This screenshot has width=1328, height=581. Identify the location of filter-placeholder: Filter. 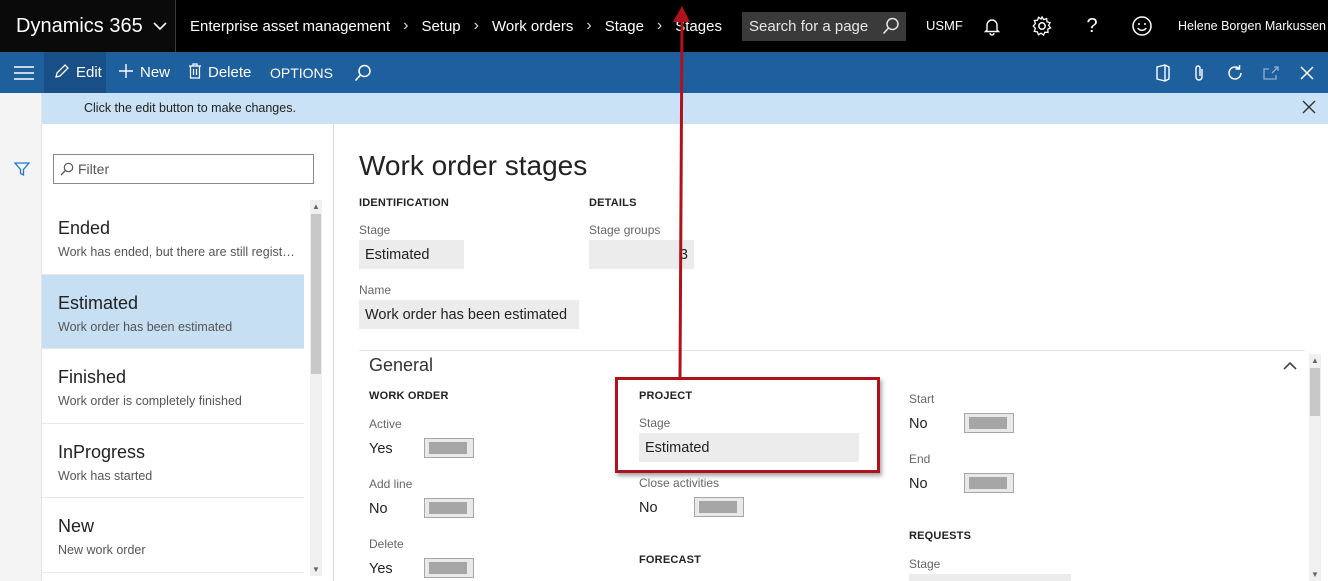
(94, 169).